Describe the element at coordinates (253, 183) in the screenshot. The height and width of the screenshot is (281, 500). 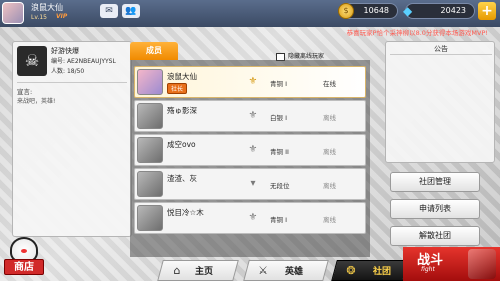
I see `rank-emblem-icon: ▾` at that location.